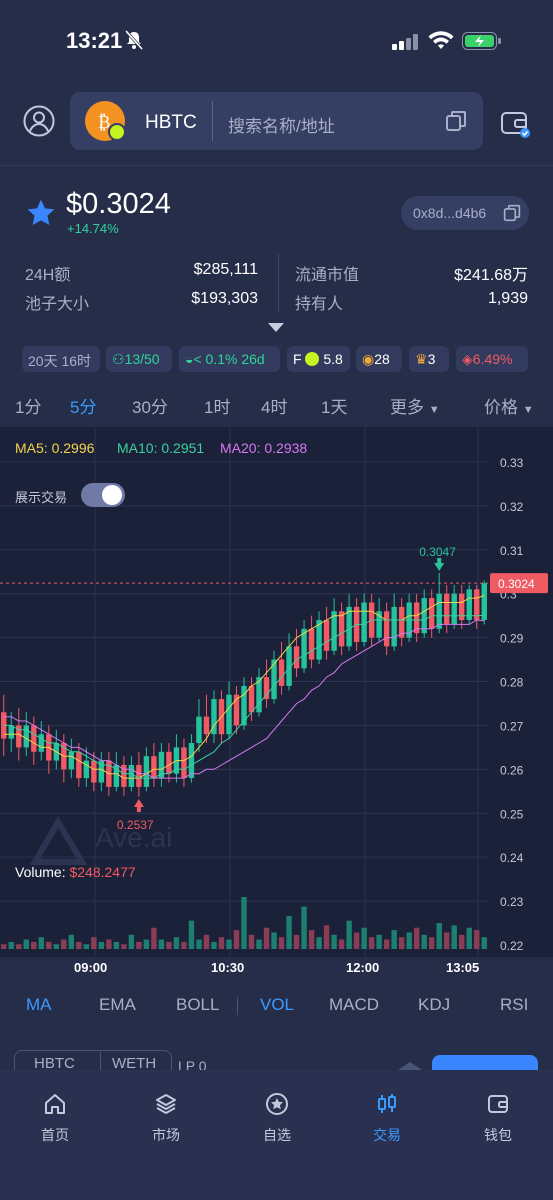  I want to click on y-tick-label: 0.32, so click(512, 507).